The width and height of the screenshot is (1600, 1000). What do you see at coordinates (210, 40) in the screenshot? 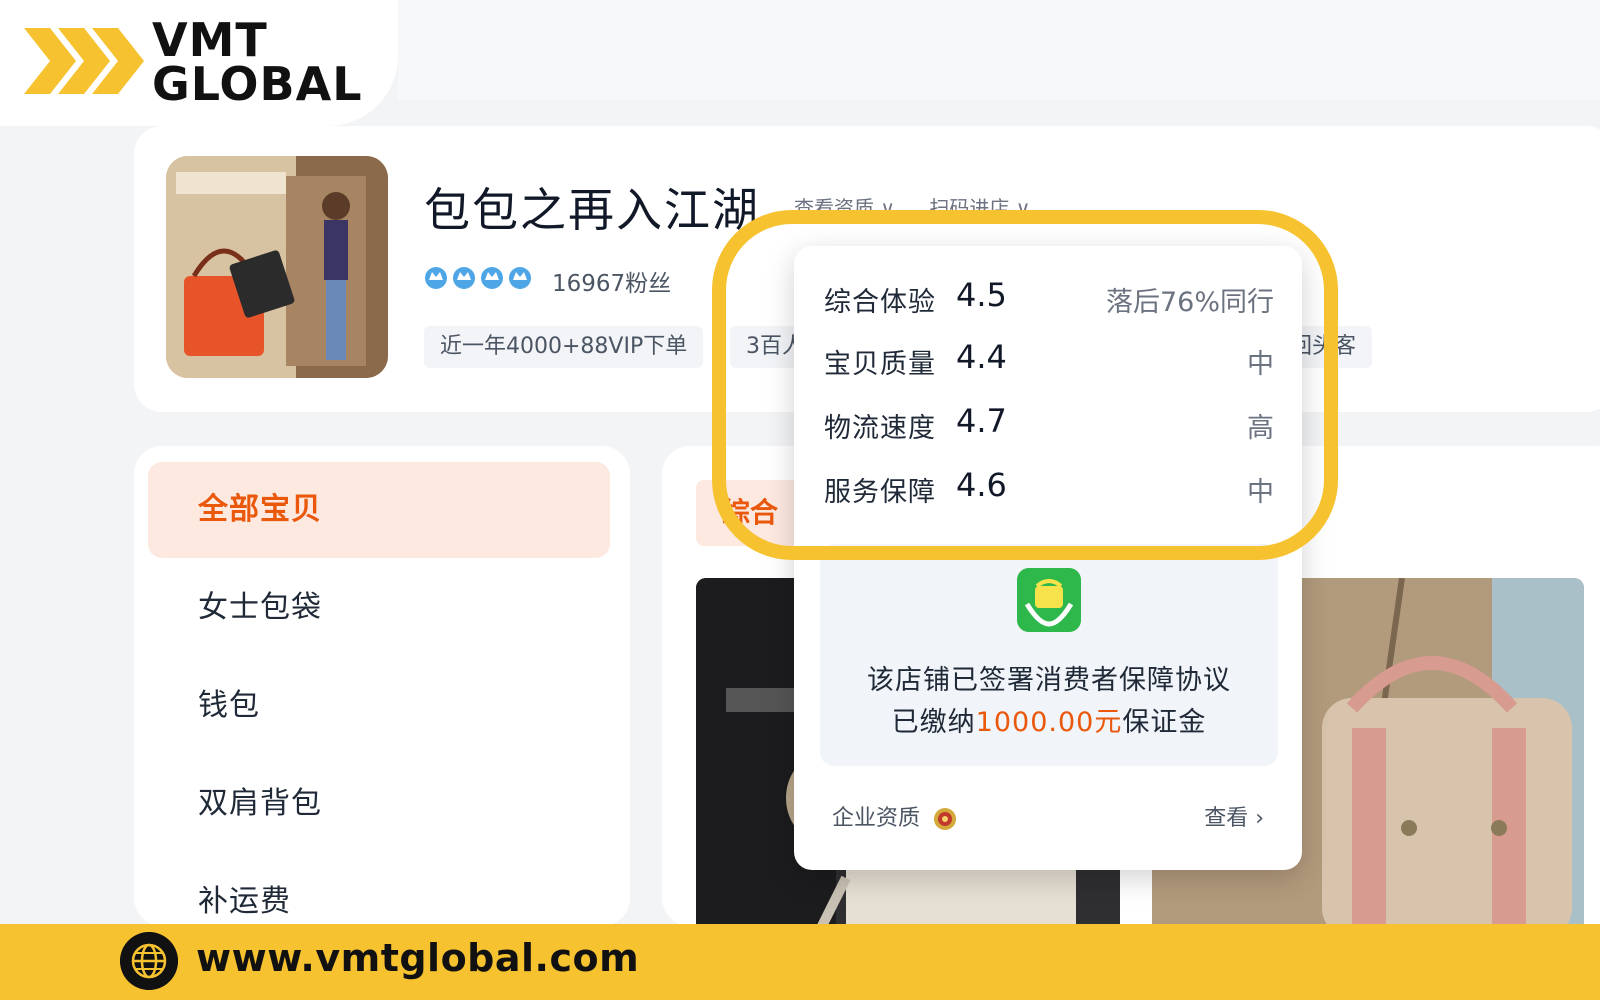
I see `brand-line1: VMT` at bounding box center [210, 40].